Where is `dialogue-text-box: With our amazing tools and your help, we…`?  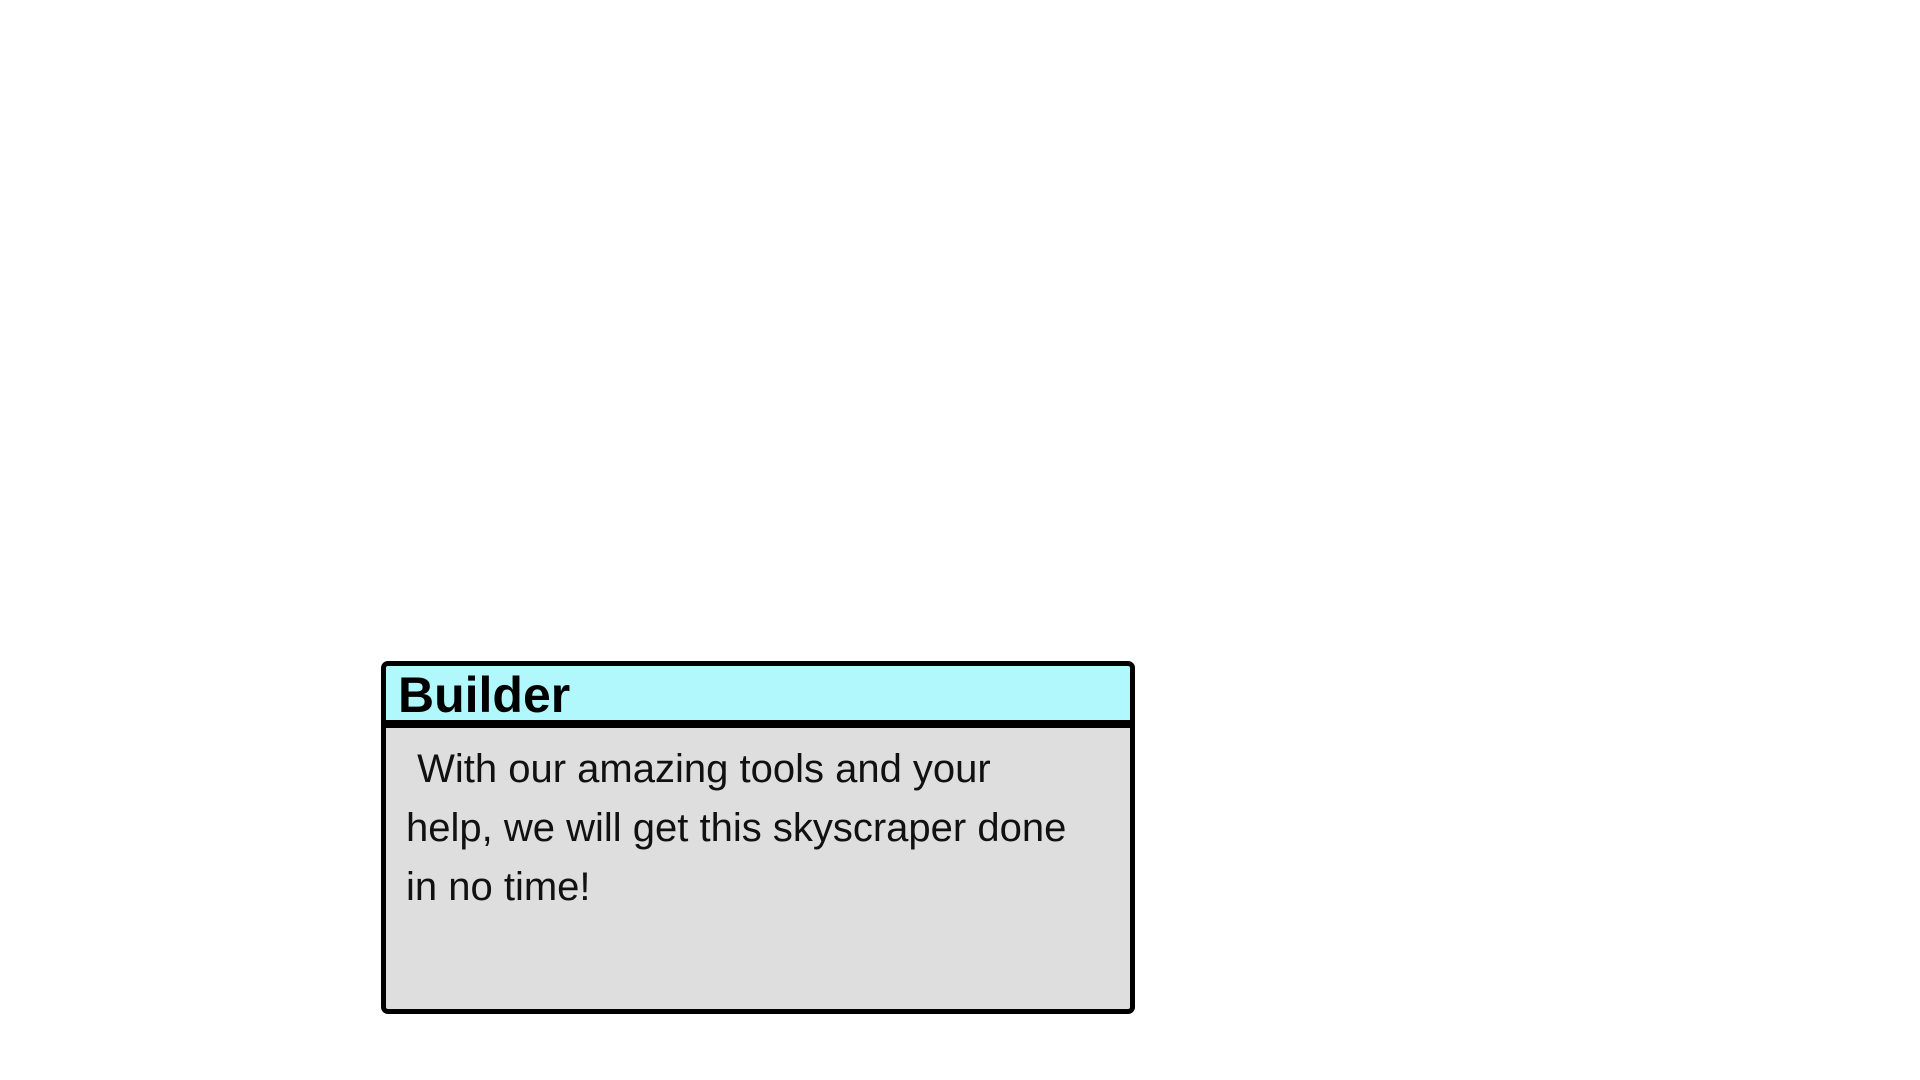
dialogue-text-box: With our amazing tools and your help, we… is located at coordinates (758, 868).